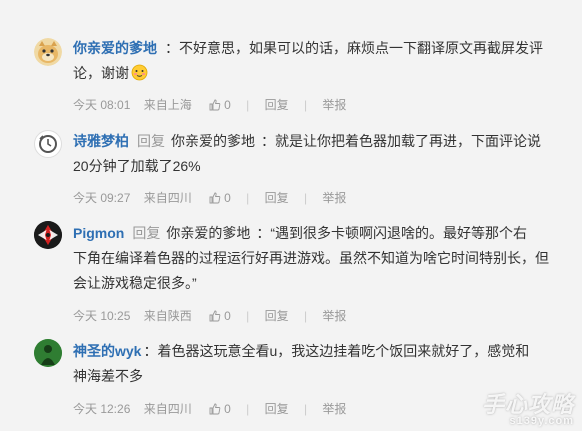  I want to click on comment-meta: 今天 10:25 来自陕西 0 | 回复 | 举报, so click(209, 315).